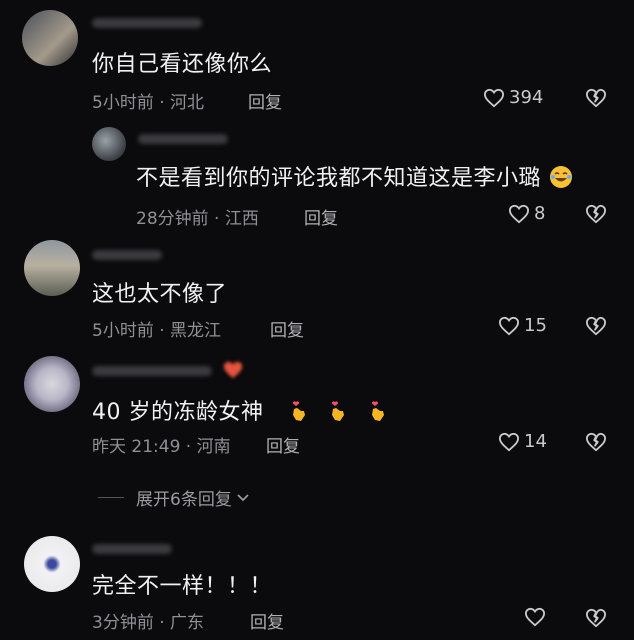 This screenshot has width=634, height=640. Describe the element at coordinates (111, 497) in the screenshot. I see `divider-line` at that location.